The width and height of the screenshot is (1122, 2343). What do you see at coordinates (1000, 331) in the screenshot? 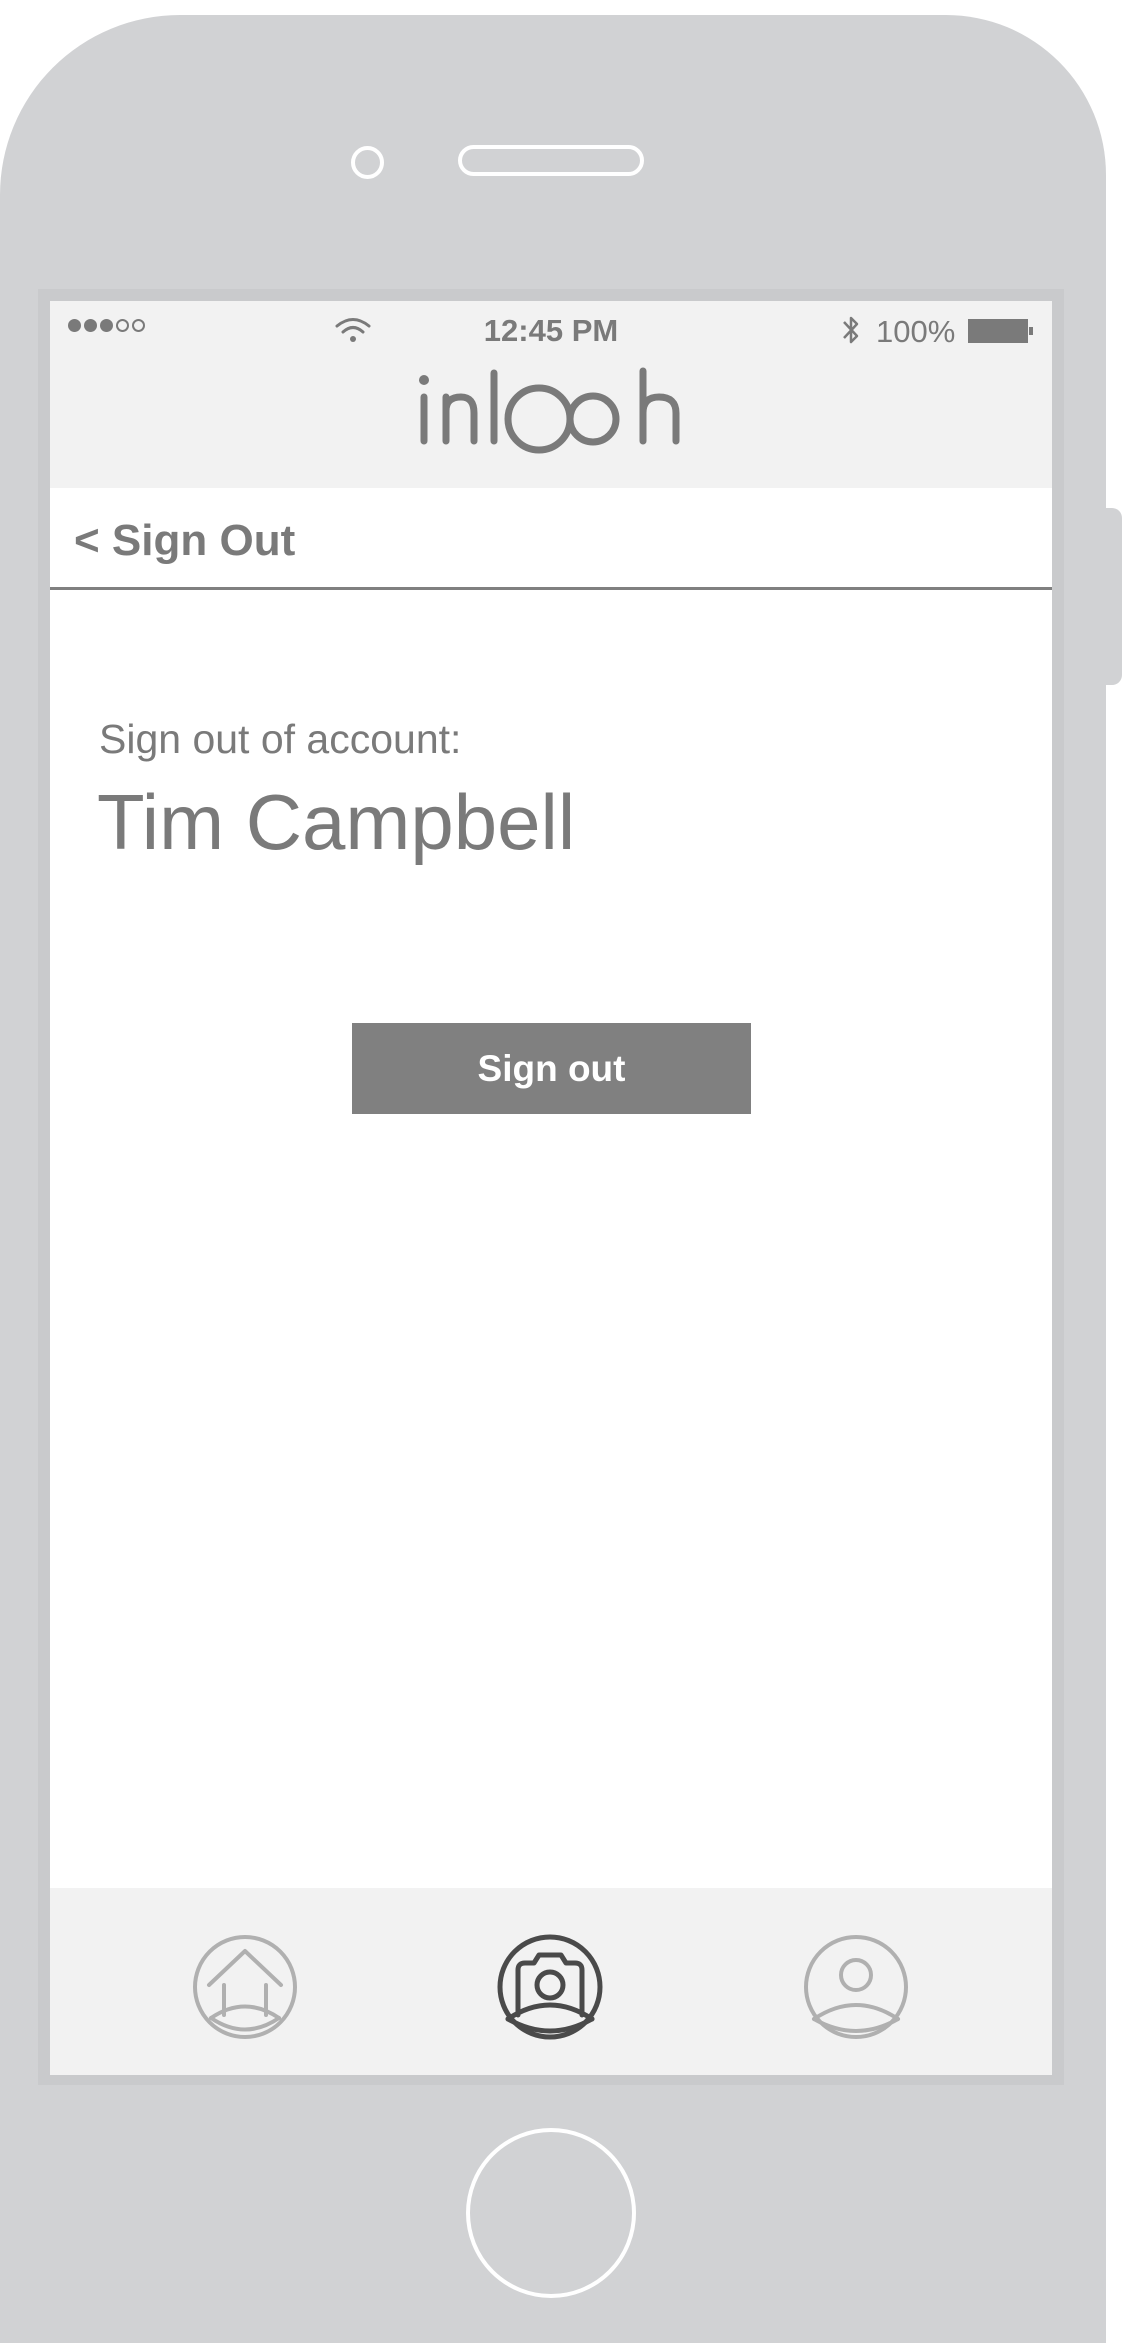
I see `battery-icon` at bounding box center [1000, 331].